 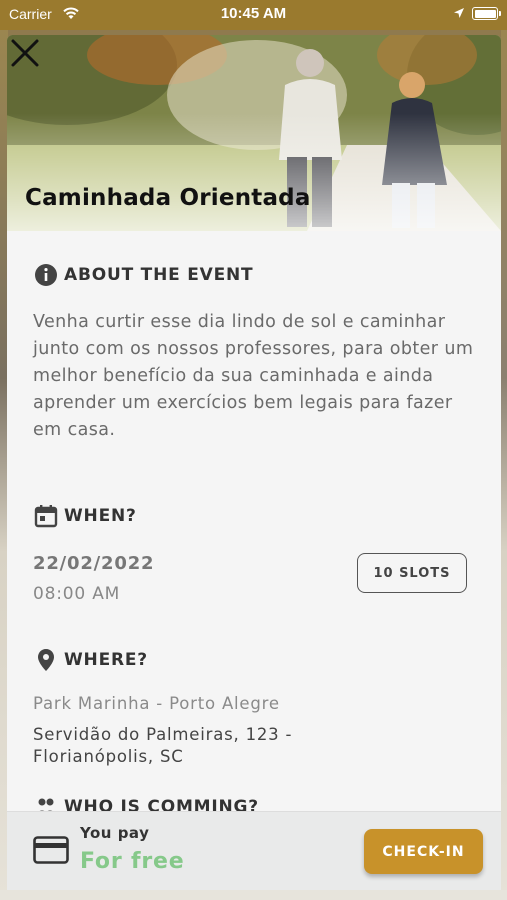 I want to click on info-icon, so click(x=46, y=275).